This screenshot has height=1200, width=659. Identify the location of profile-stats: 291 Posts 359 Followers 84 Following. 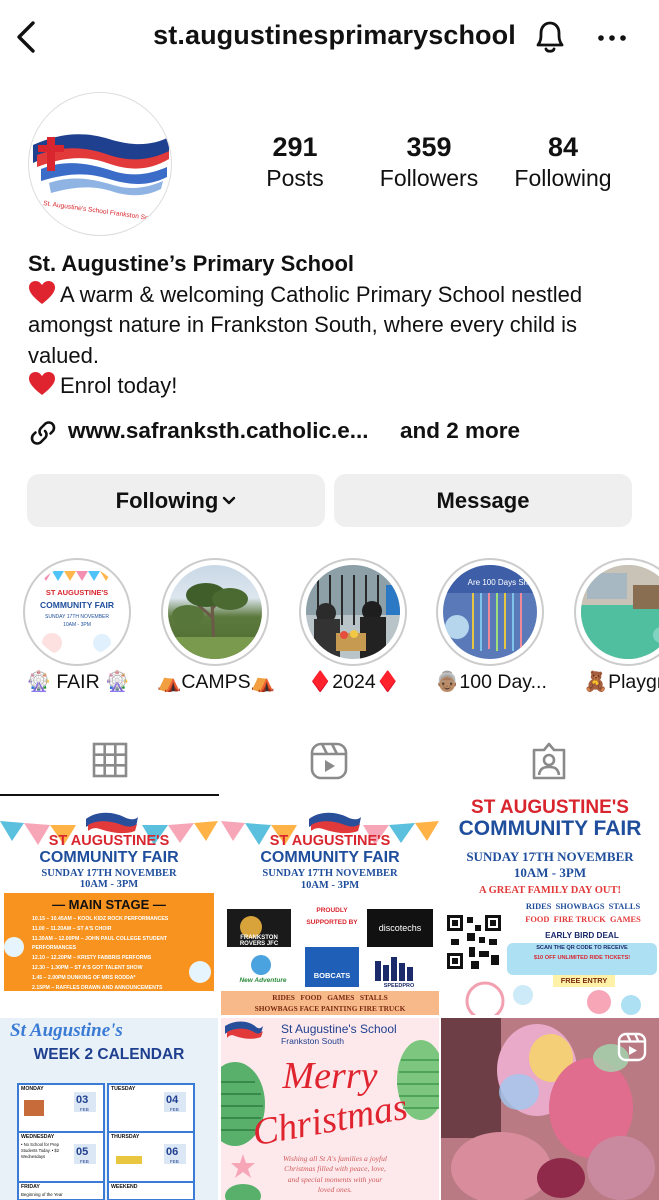
(438, 167).